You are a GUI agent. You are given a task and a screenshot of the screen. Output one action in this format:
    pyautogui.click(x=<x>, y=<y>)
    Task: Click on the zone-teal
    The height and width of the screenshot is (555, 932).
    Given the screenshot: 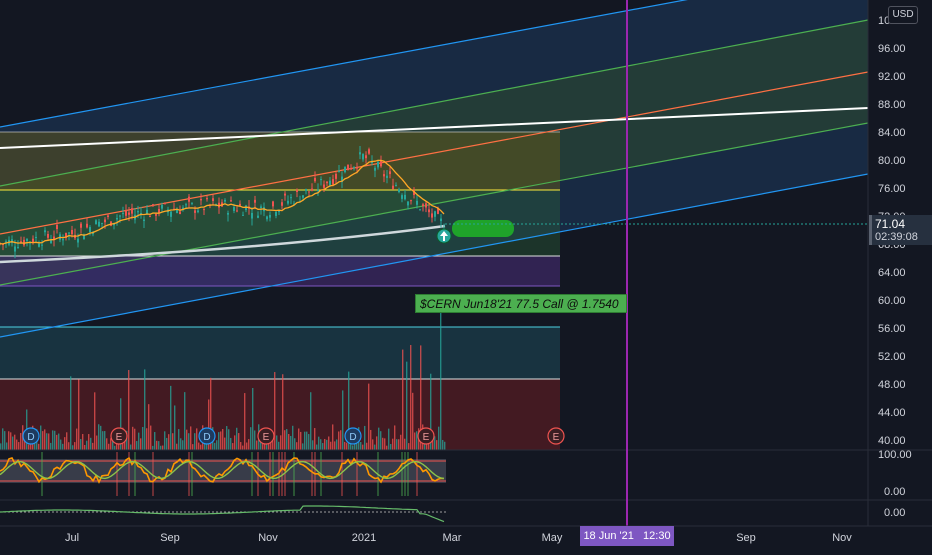 What is the action you would take?
    pyautogui.click(x=280, y=353)
    